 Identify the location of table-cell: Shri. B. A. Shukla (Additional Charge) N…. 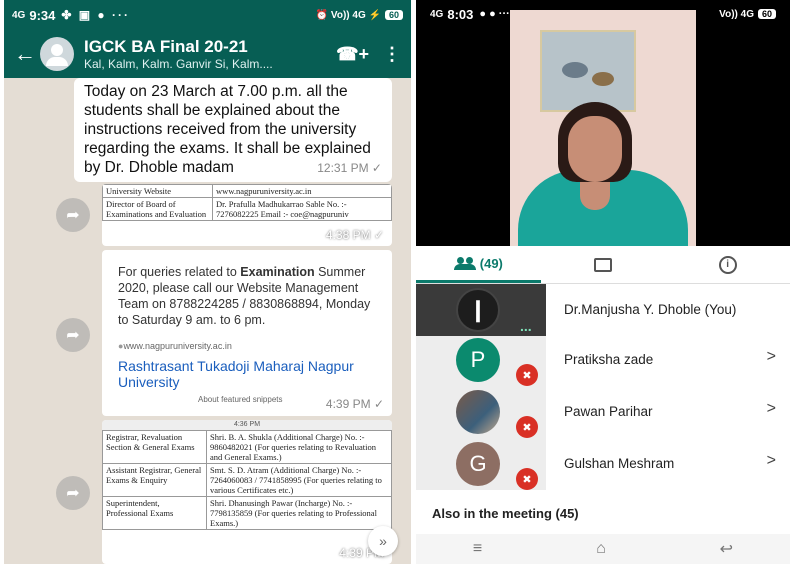
(299, 447).